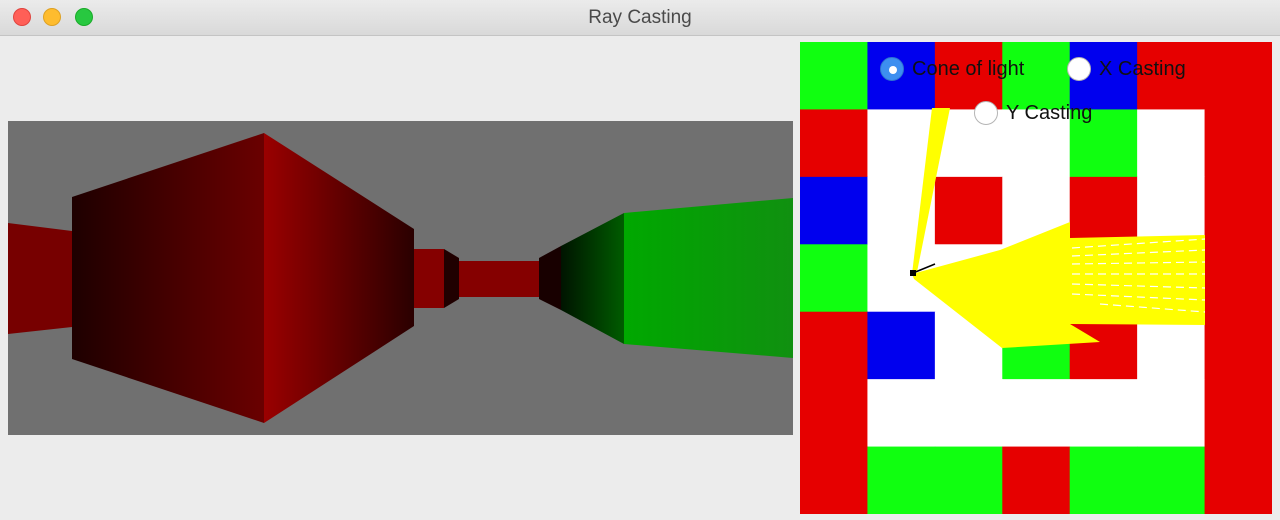  Describe the element at coordinates (1142, 68) in the screenshot. I see `radio-label: X Casting` at that location.